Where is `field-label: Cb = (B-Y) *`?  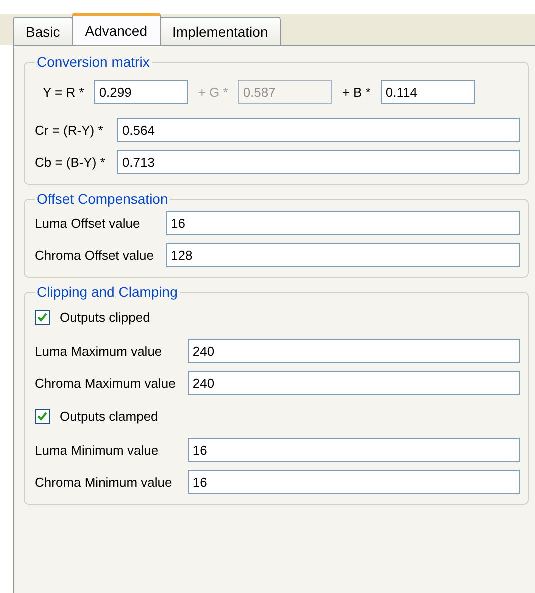 field-label: Cb = (B-Y) * is located at coordinates (70, 162).